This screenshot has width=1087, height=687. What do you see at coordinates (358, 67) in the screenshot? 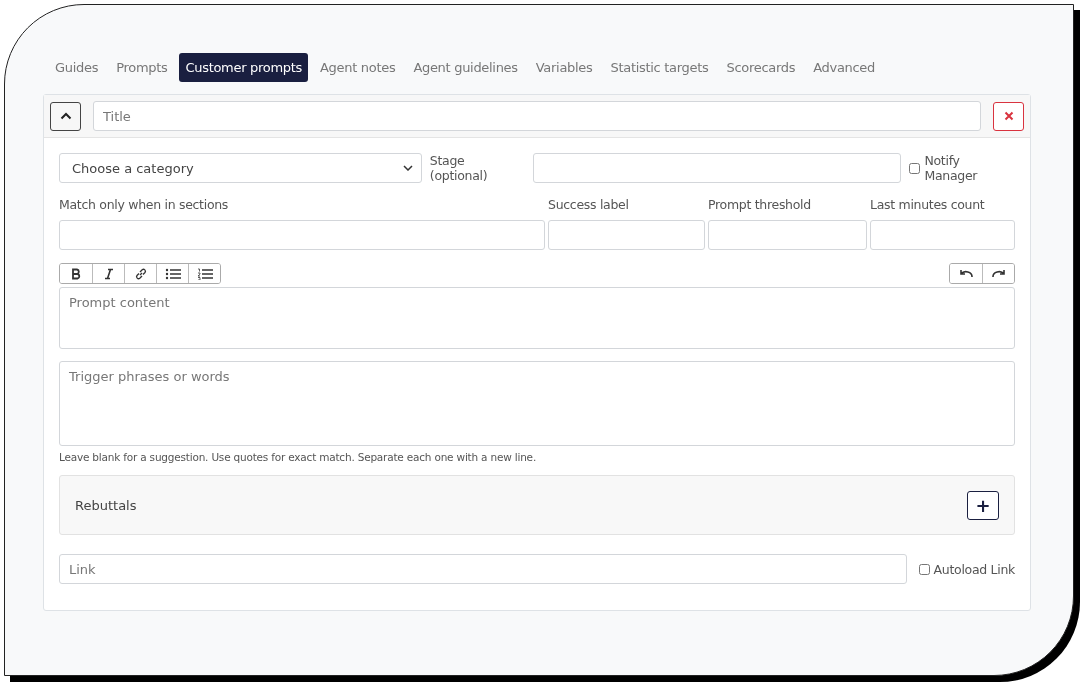
I see `tab: Agent notes` at bounding box center [358, 67].